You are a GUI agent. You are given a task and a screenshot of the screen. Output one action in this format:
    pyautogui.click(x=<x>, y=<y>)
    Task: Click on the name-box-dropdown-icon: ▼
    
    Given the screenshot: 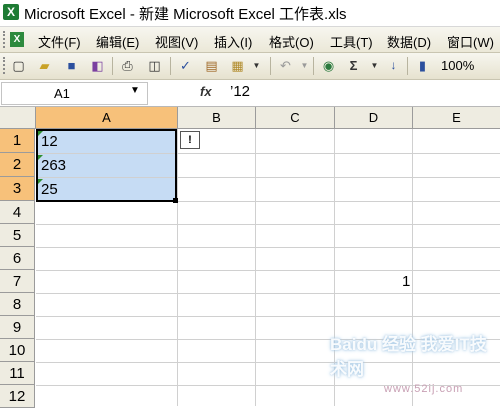 What is the action you would take?
    pyautogui.click(x=135, y=90)
    